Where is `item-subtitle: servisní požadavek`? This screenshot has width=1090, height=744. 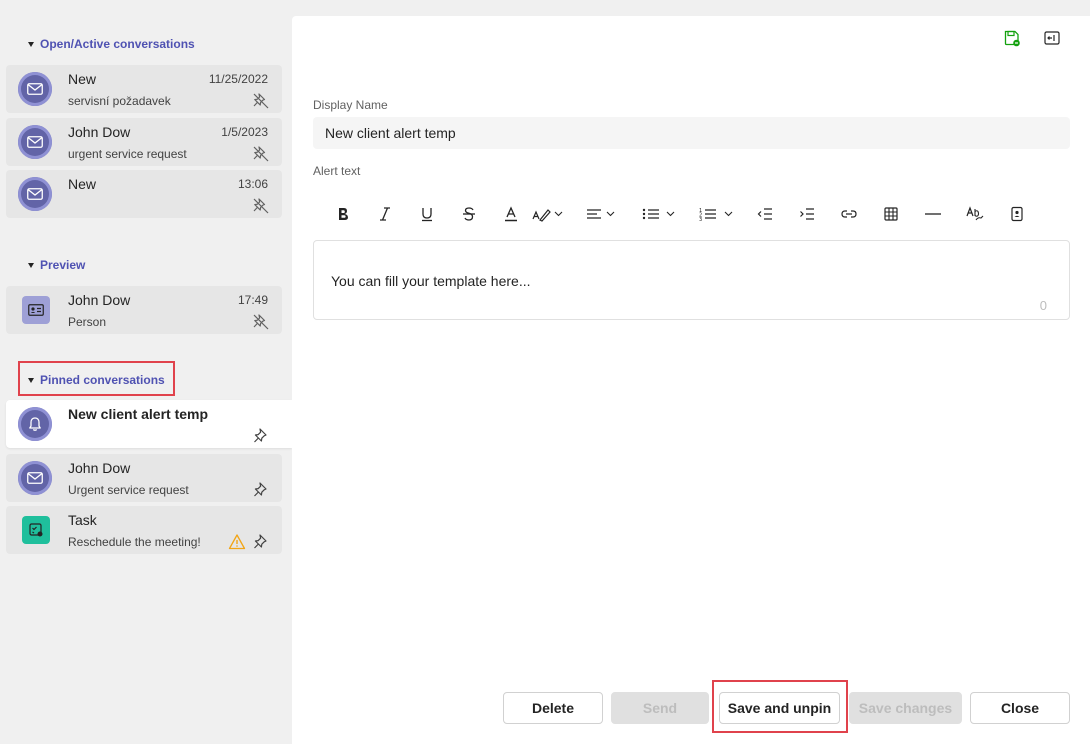 item-subtitle: servisní požadavek is located at coordinates (119, 101).